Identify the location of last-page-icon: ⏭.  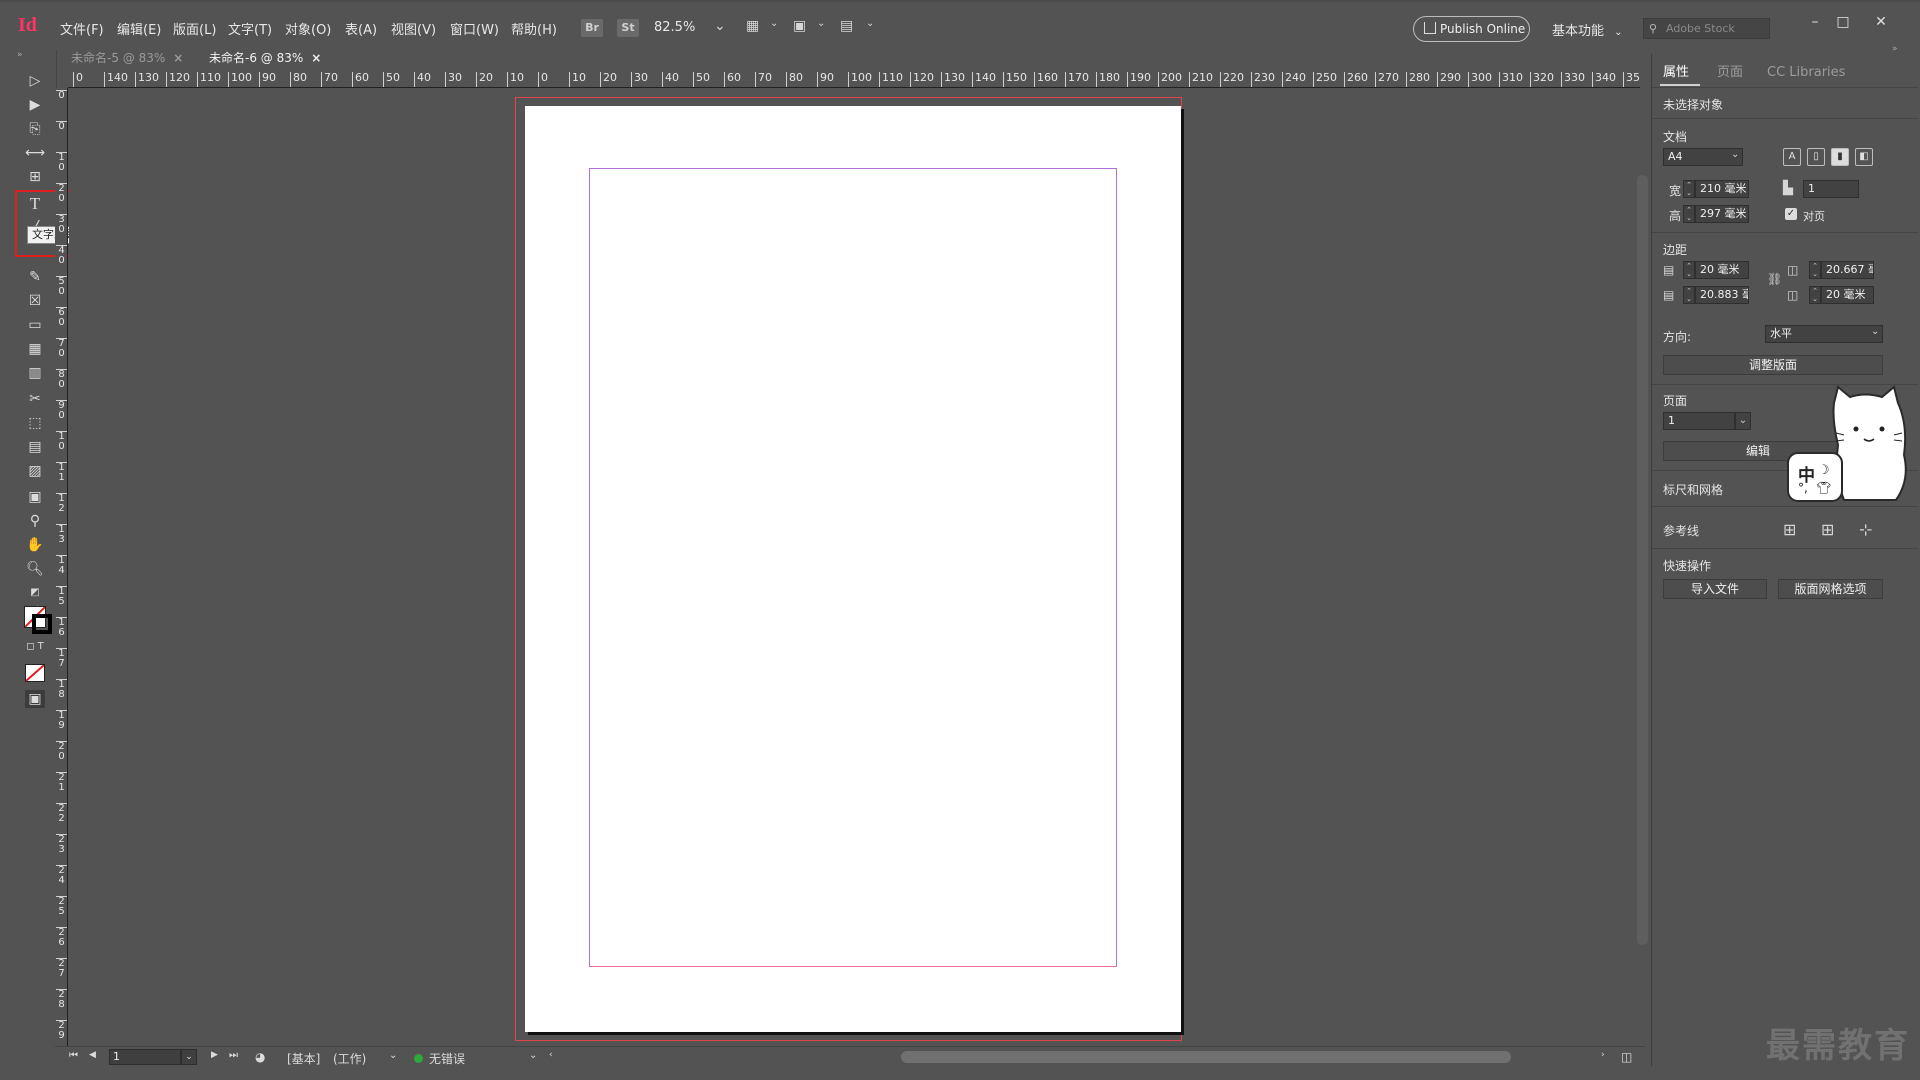
(233, 1055).